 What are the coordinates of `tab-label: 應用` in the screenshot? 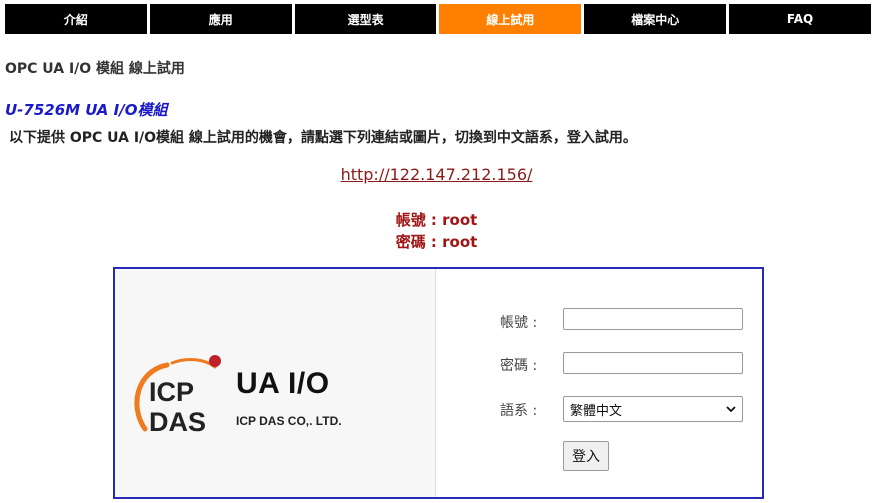 It's located at (220, 19).